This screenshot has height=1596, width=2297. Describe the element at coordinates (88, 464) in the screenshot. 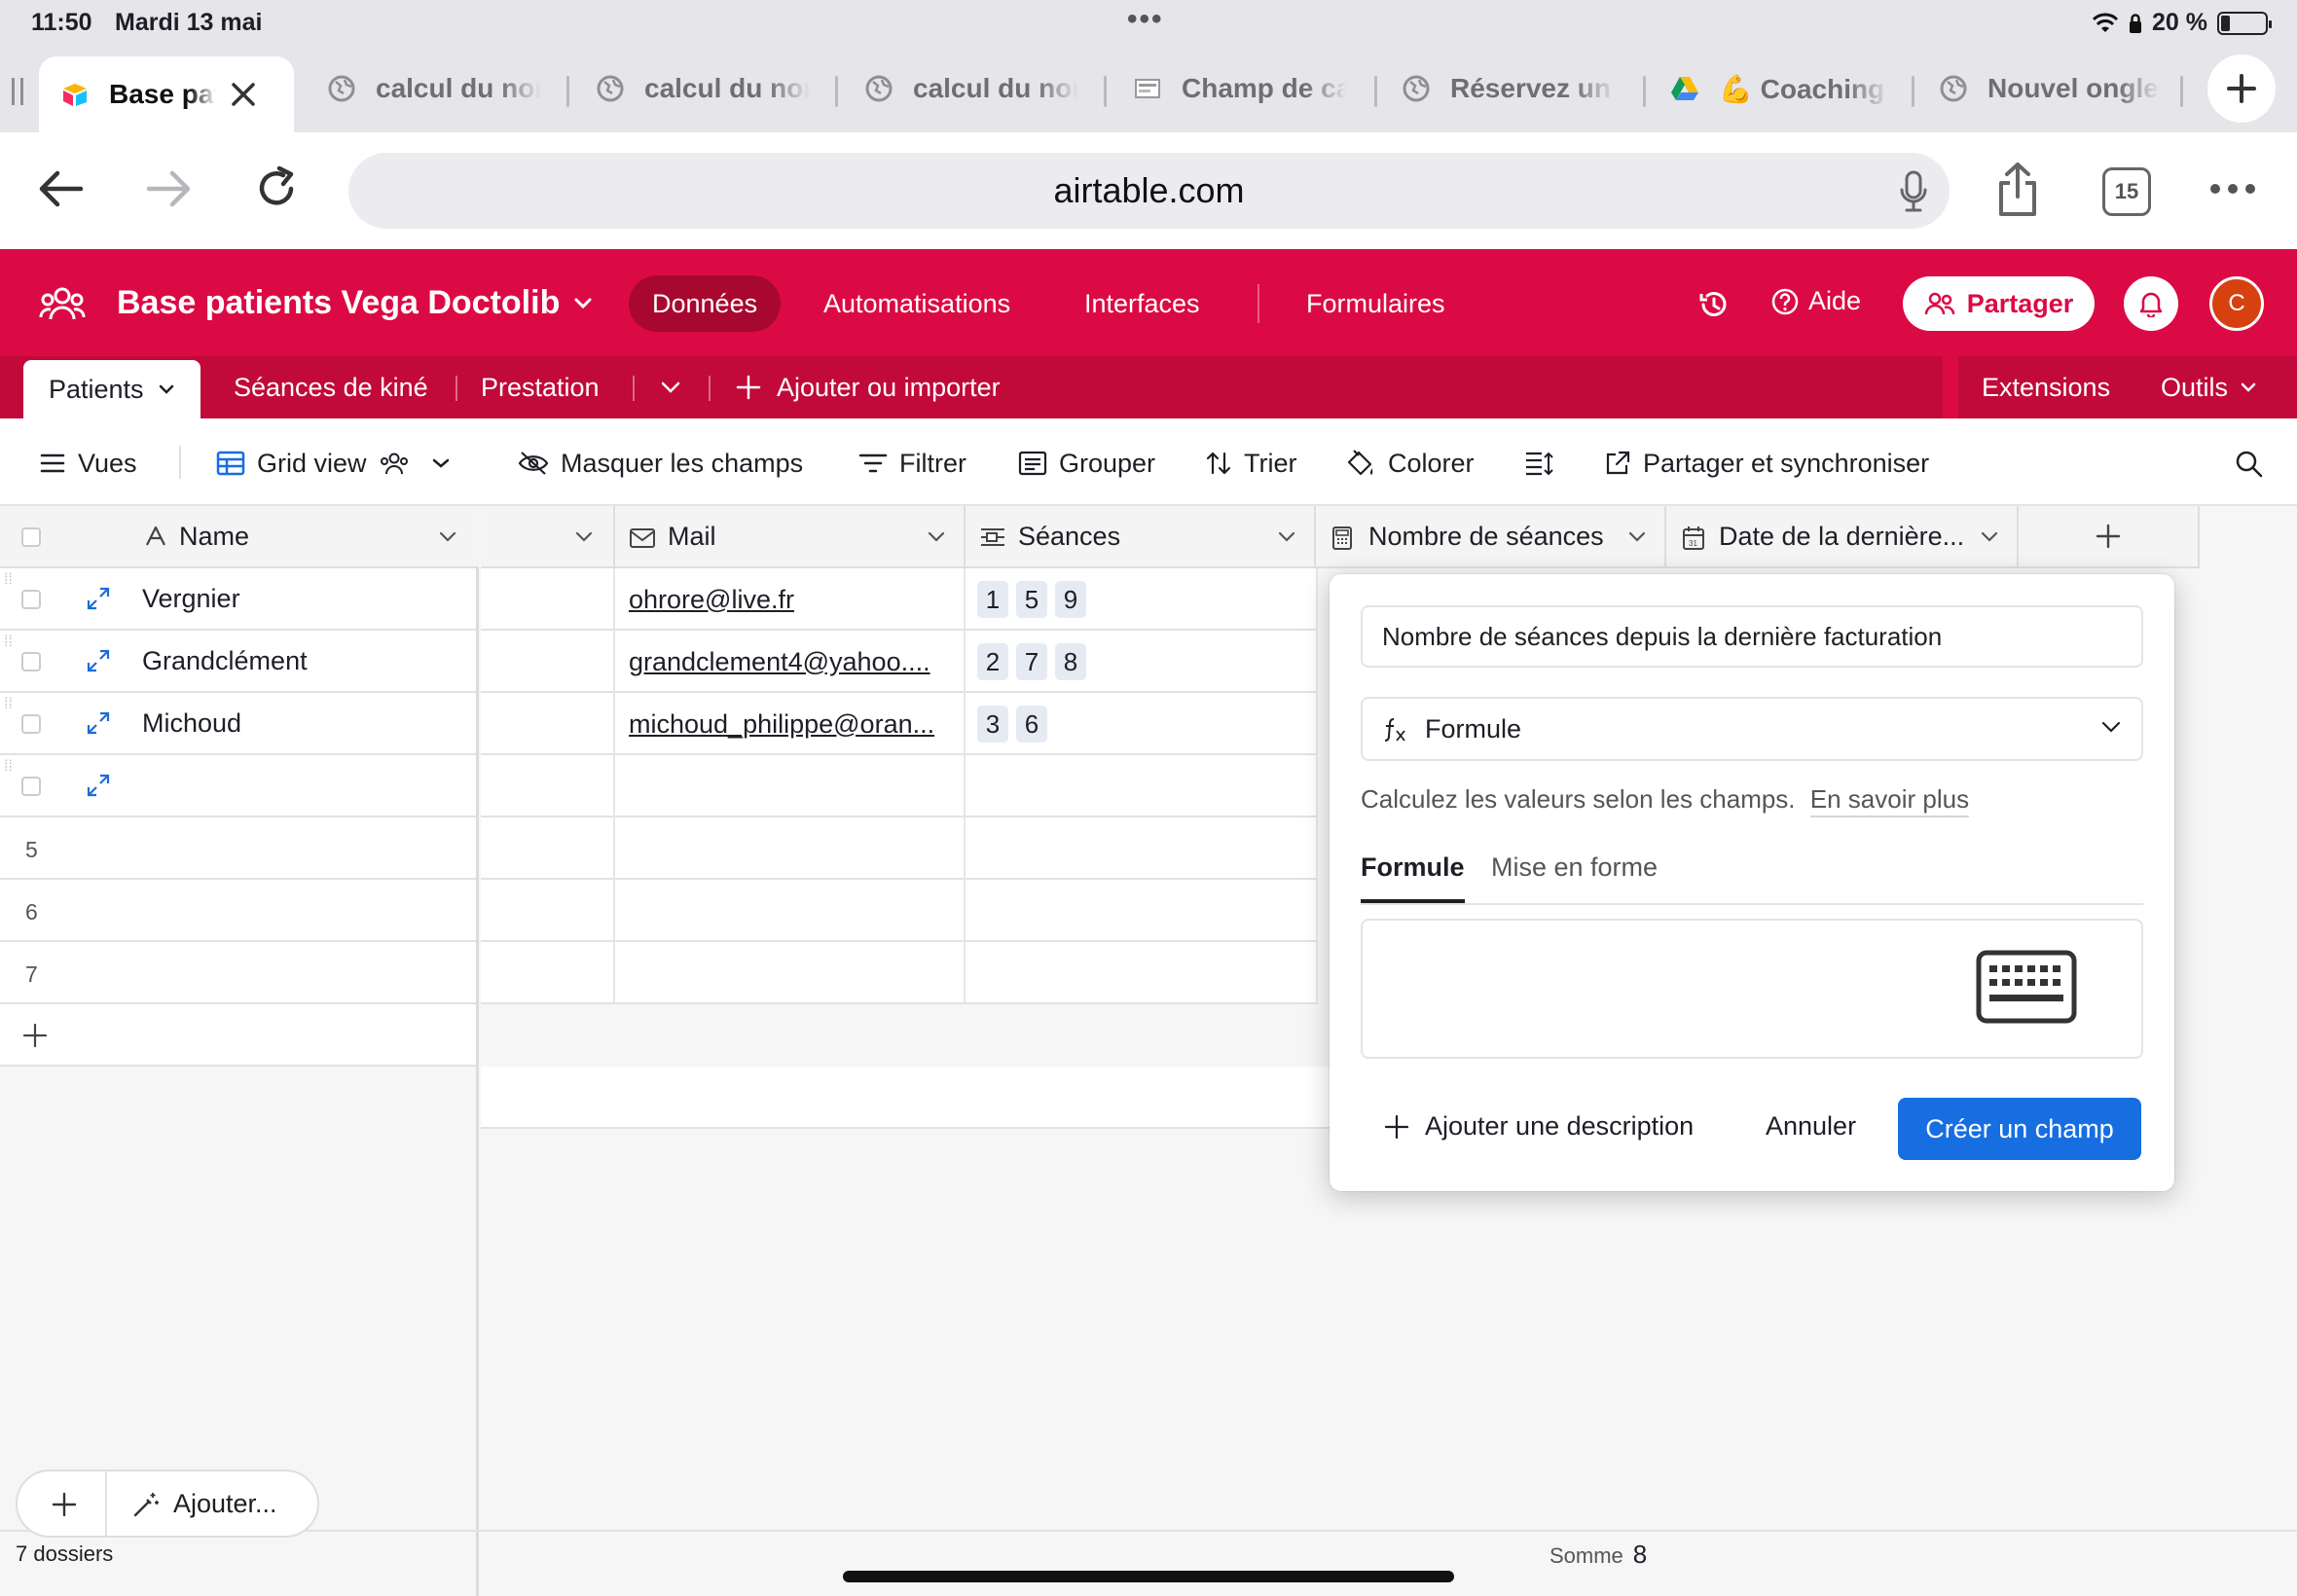

I see `views-button: Vues` at that location.